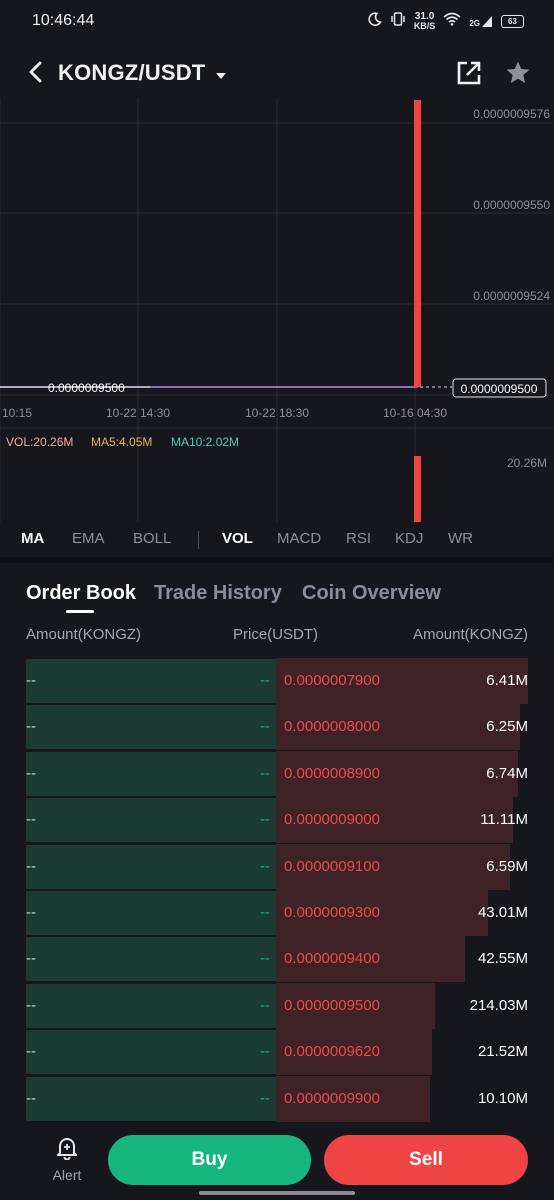 The image size is (554, 1200). What do you see at coordinates (507, 727) in the screenshot?
I see `ask-amount: 6.25M` at bounding box center [507, 727].